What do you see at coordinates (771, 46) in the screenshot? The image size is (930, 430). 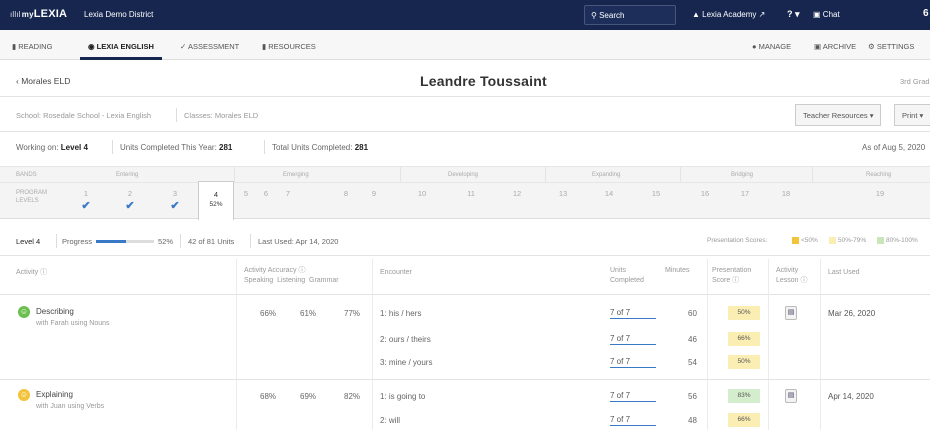 I see `nav-manage: ● MANAGE` at bounding box center [771, 46].